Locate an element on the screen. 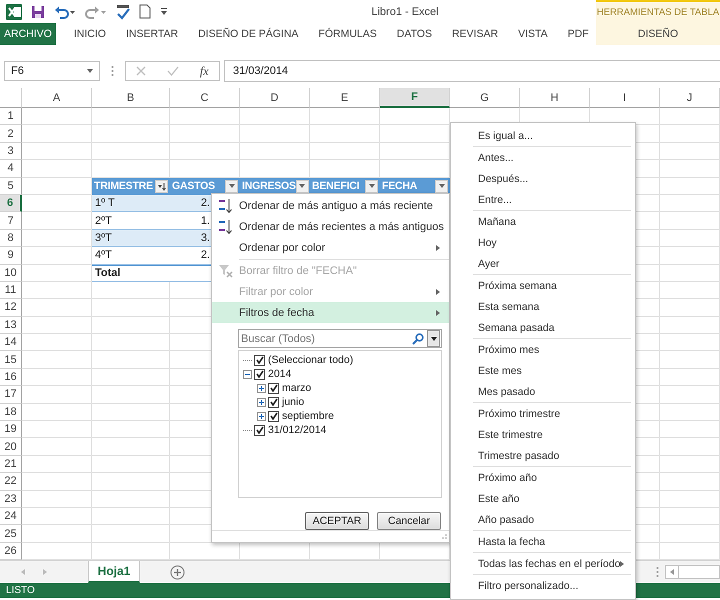 The width and height of the screenshot is (720, 600). column-header: H is located at coordinates (555, 98).